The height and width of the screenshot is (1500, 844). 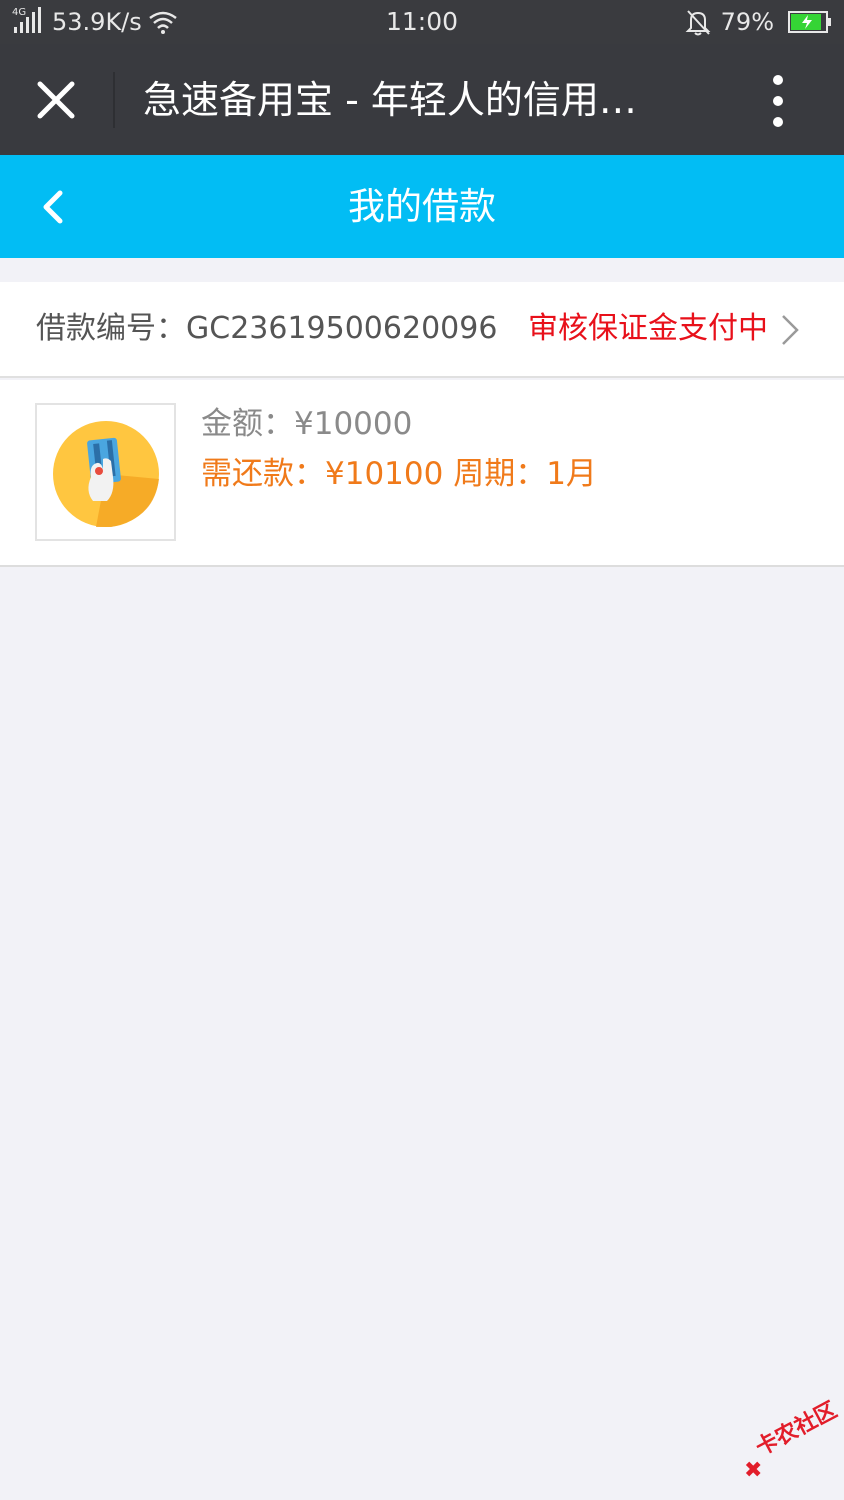 What do you see at coordinates (796, 1429) in the screenshot?
I see `watermark-text: 卡农社区` at bounding box center [796, 1429].